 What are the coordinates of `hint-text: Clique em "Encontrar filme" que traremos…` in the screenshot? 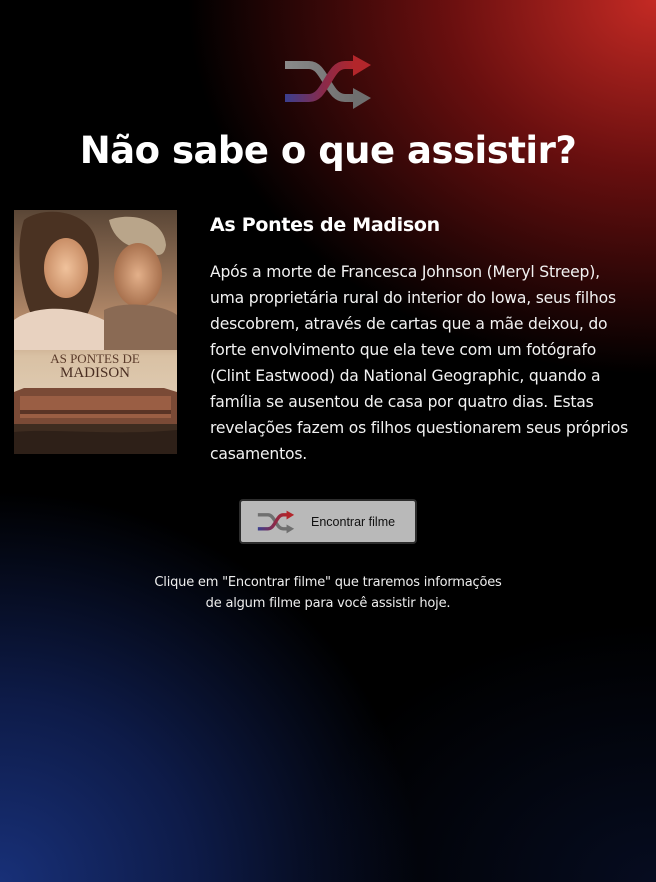 It's located at (328, 593).